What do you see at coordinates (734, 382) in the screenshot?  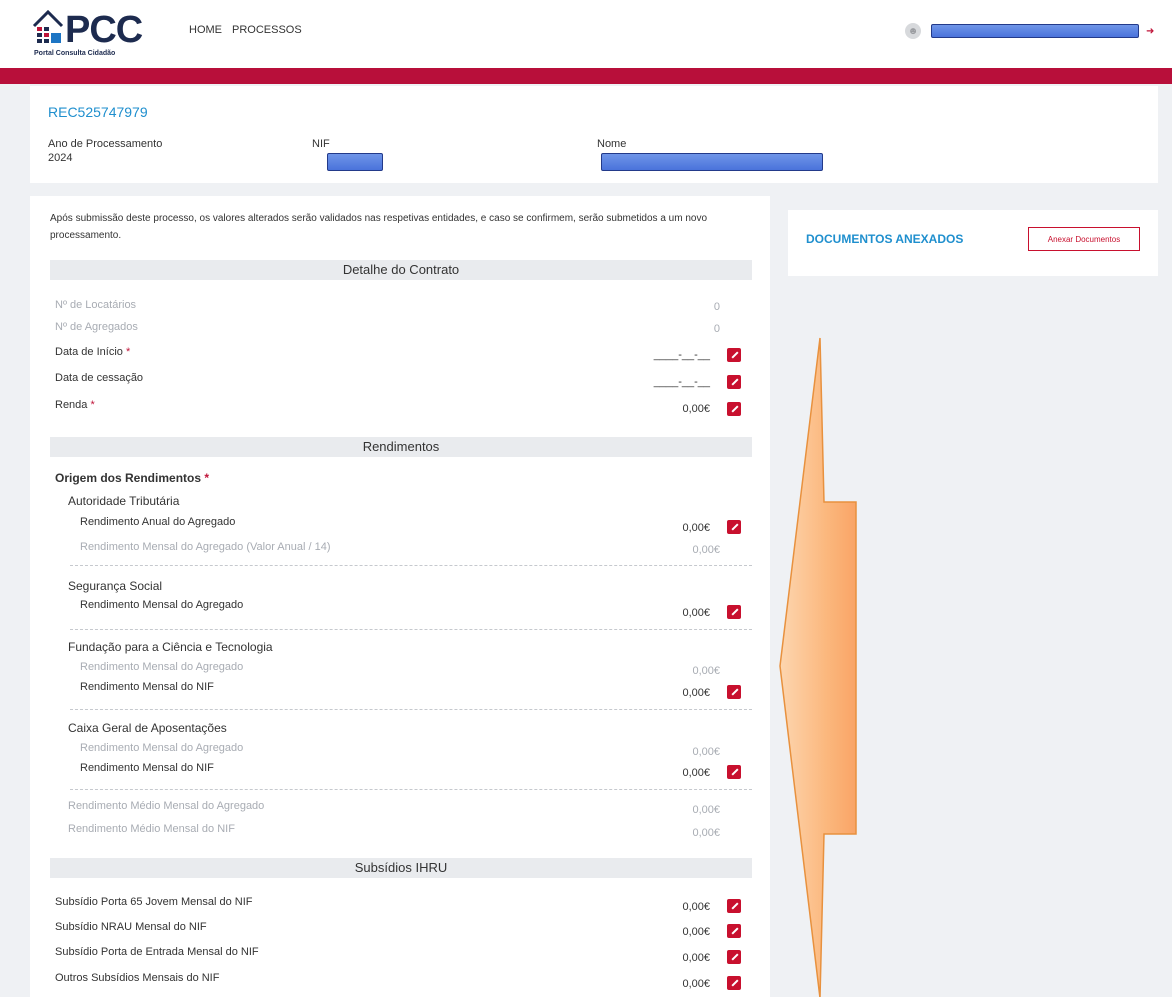 I see `edit-cessacao-icon` at bounding box center [734, 382].